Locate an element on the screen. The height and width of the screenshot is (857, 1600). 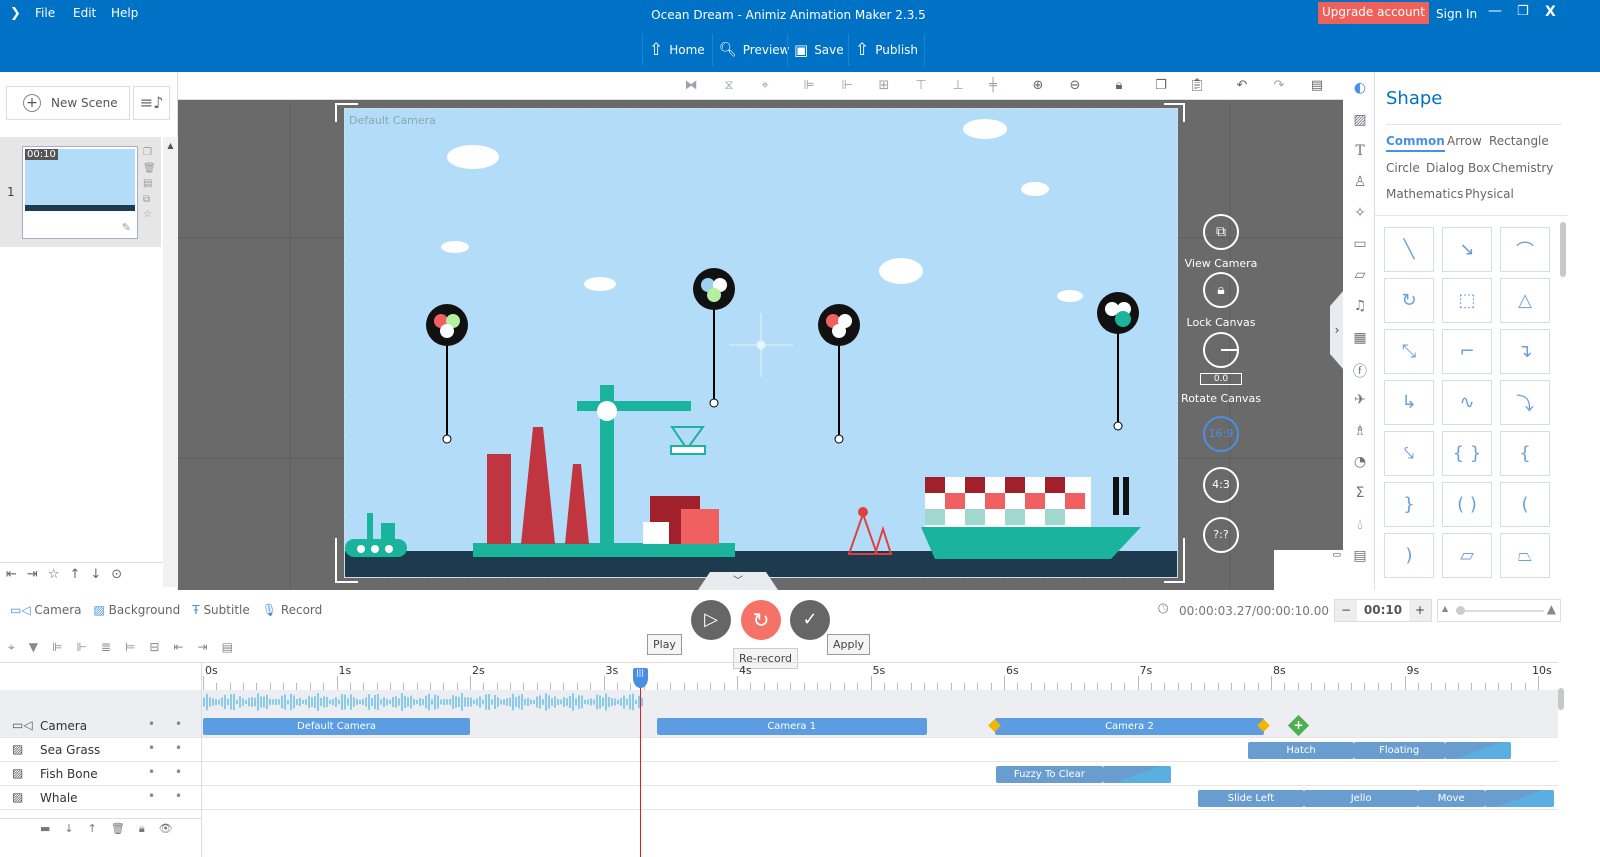
minimap: ▭ is located at coordinates (1308, 570).